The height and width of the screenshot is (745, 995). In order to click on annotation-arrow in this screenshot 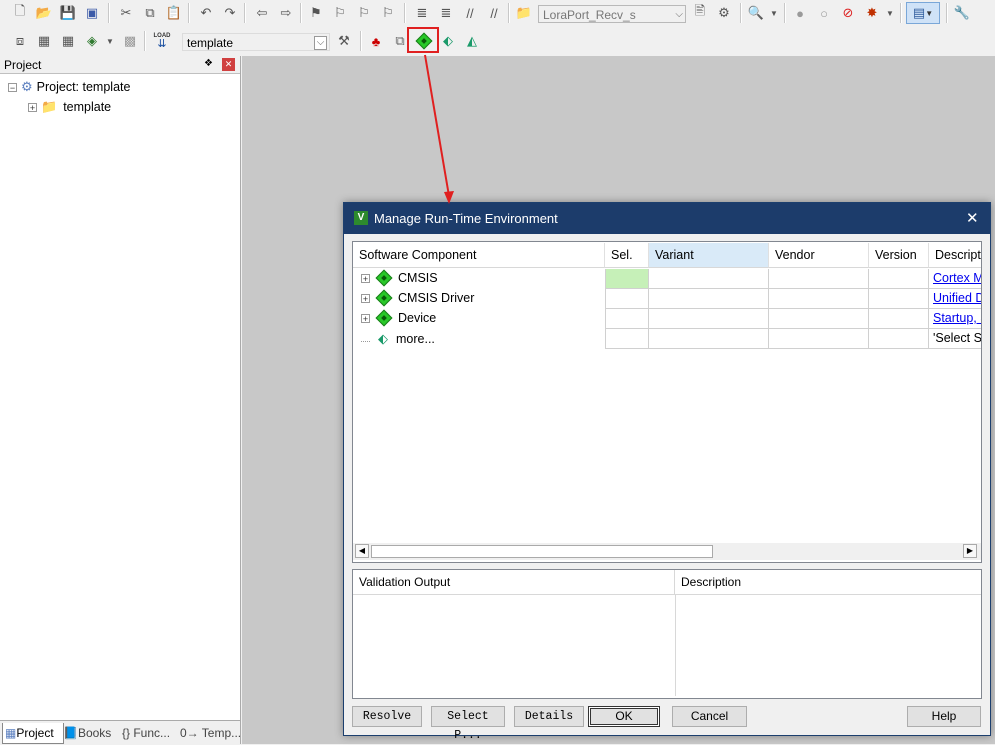, I will do `click(439, 129)`.